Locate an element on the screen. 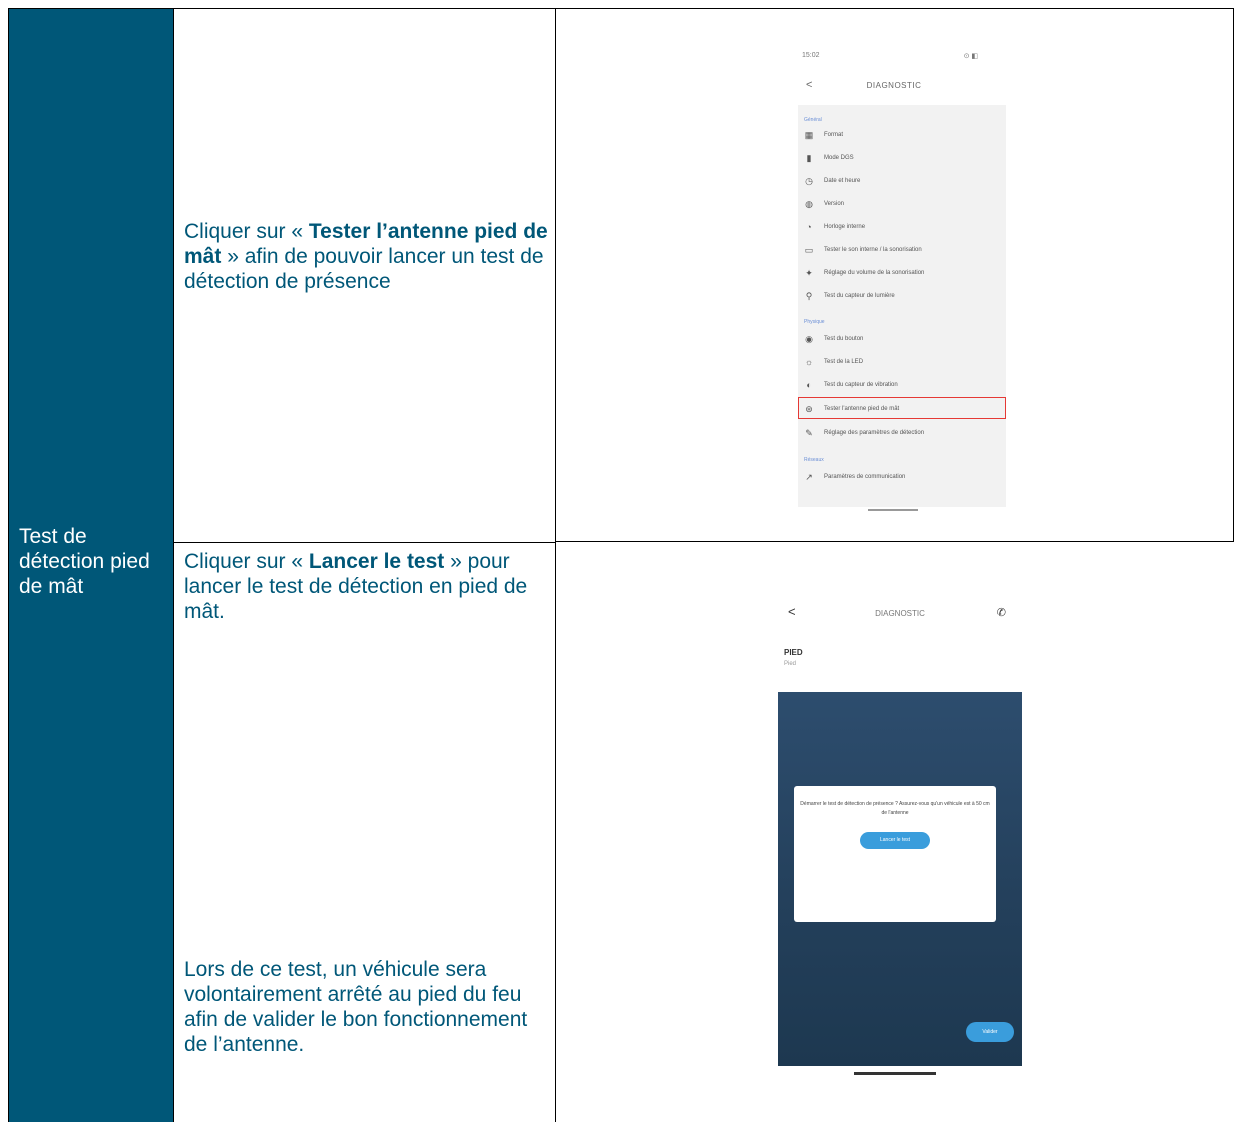 This screenshot has width=1234, height=1122. list-item: ✦ Réglage du volume de la sonorisation is located at coordinates (902, 274).